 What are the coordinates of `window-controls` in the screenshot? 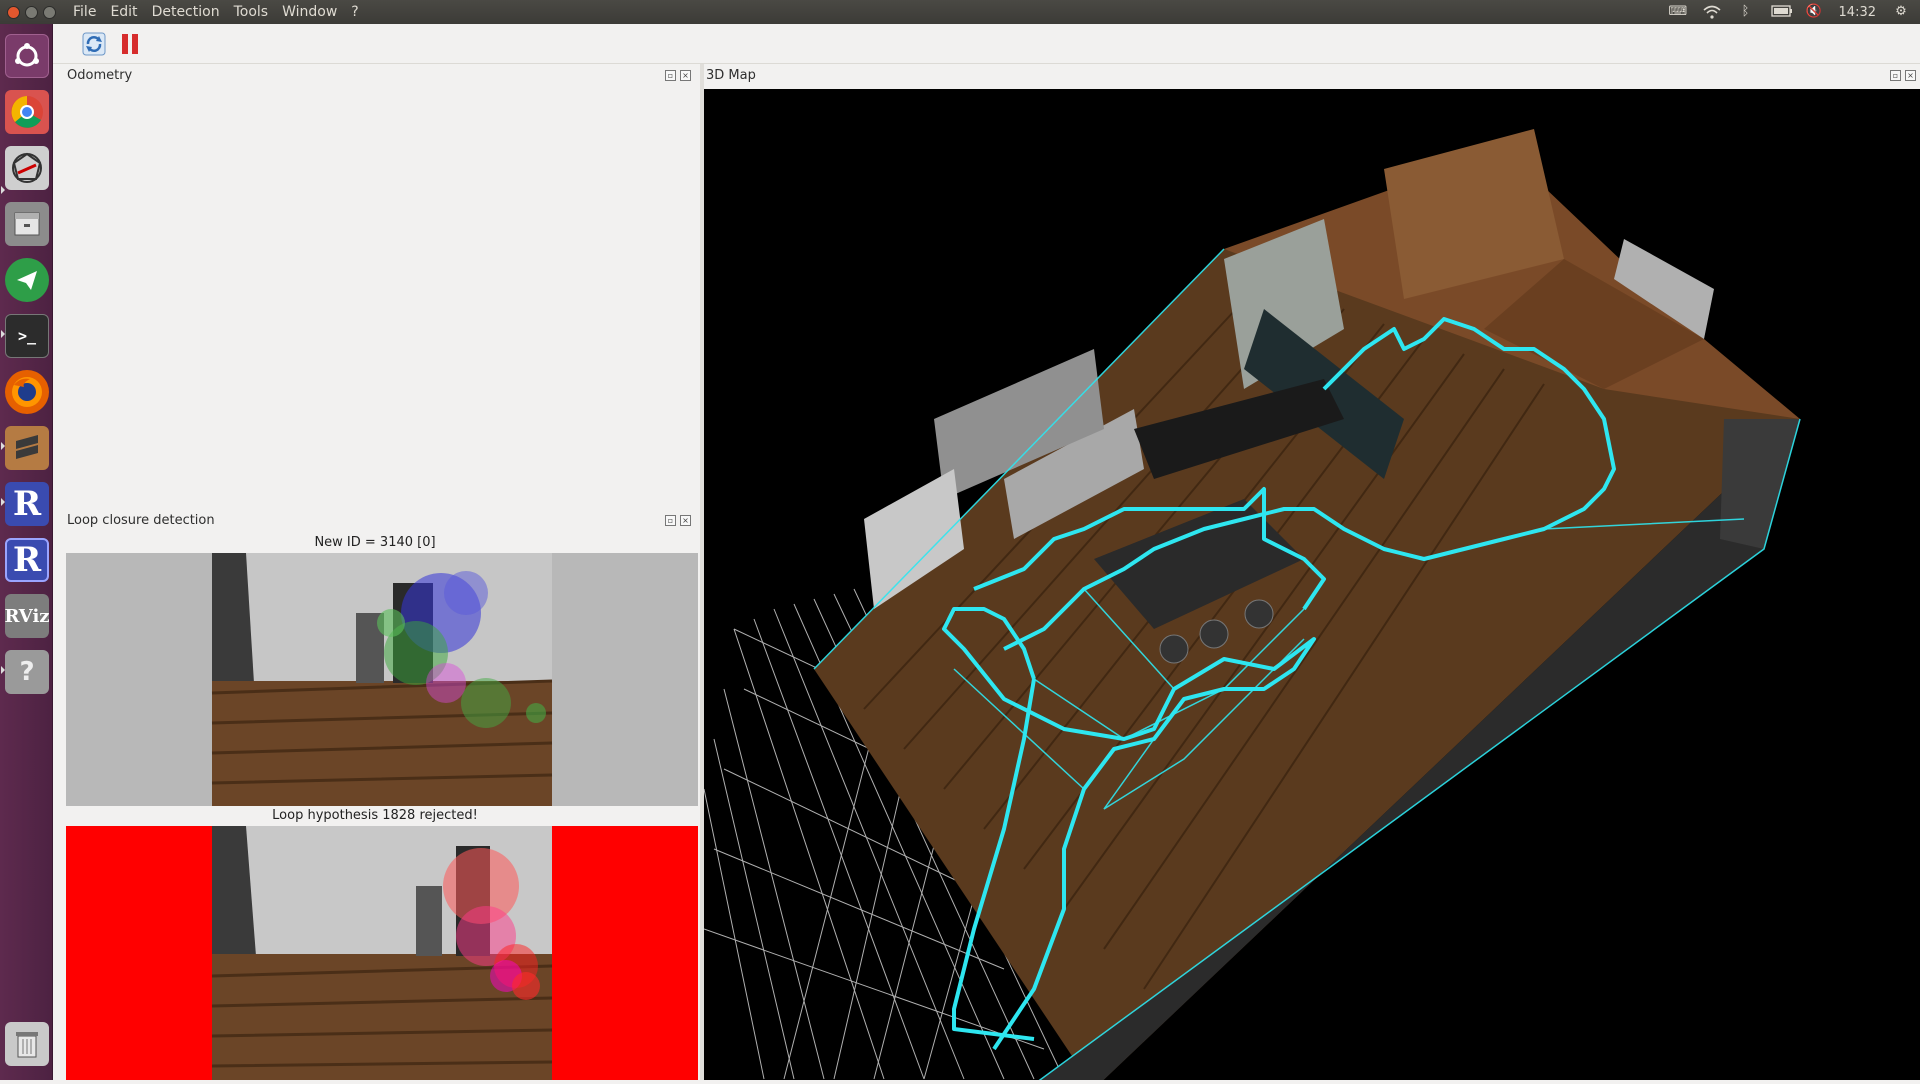 It's located at (33, 12).